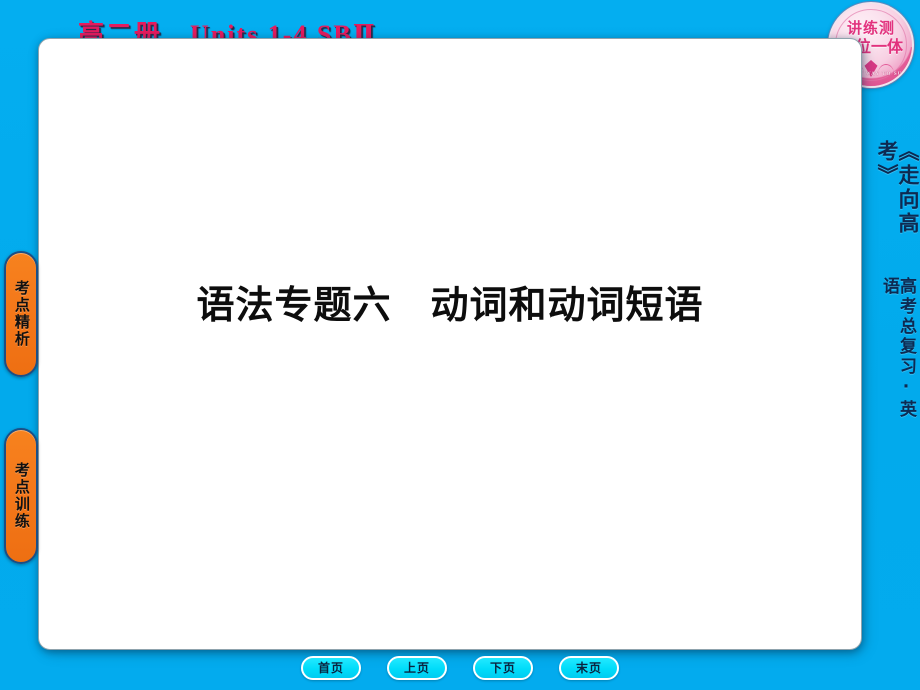  I want to click on nav-button-label: 上页, so click(416, 668).